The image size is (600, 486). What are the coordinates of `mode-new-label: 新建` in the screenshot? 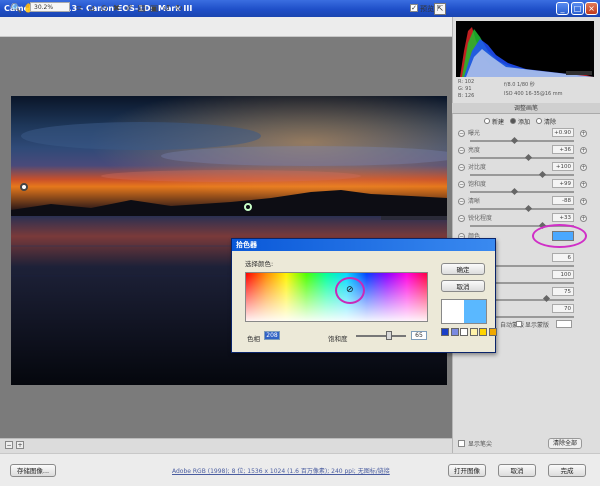 It's located at (498, 122).